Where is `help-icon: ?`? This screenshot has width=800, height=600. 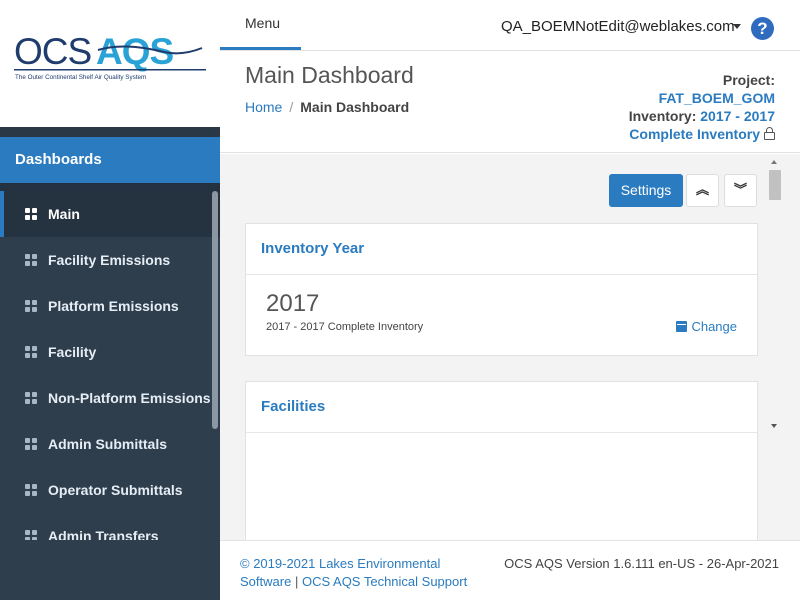
help-icon: ? is located at coordinates (762, 28).